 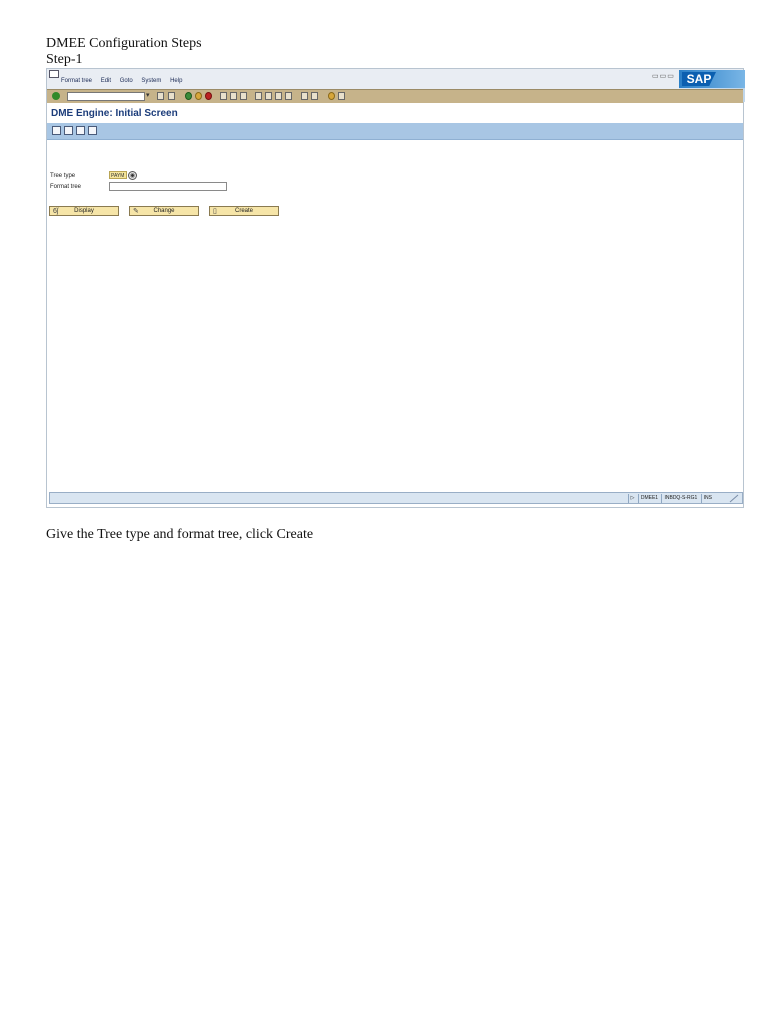 What do you see at coordinates (278, 96) in the screenshot?
I see `next-page-icon` at bounding box center [278, 96].